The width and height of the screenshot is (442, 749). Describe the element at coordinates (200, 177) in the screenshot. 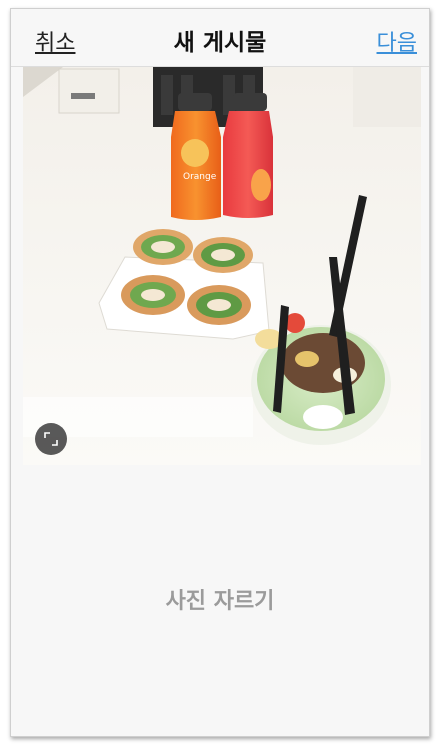

I see `svg-text: Orange` at that location.